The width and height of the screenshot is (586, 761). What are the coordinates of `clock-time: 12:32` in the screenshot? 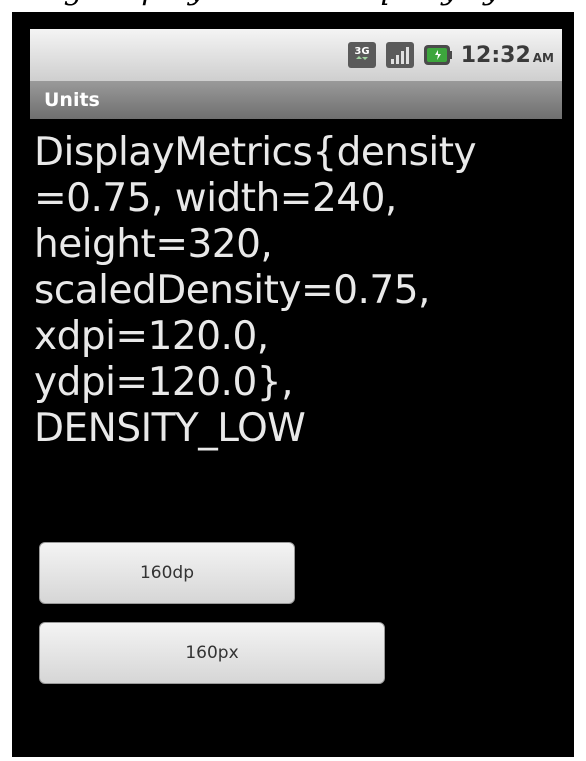 It's located at (495, 55).